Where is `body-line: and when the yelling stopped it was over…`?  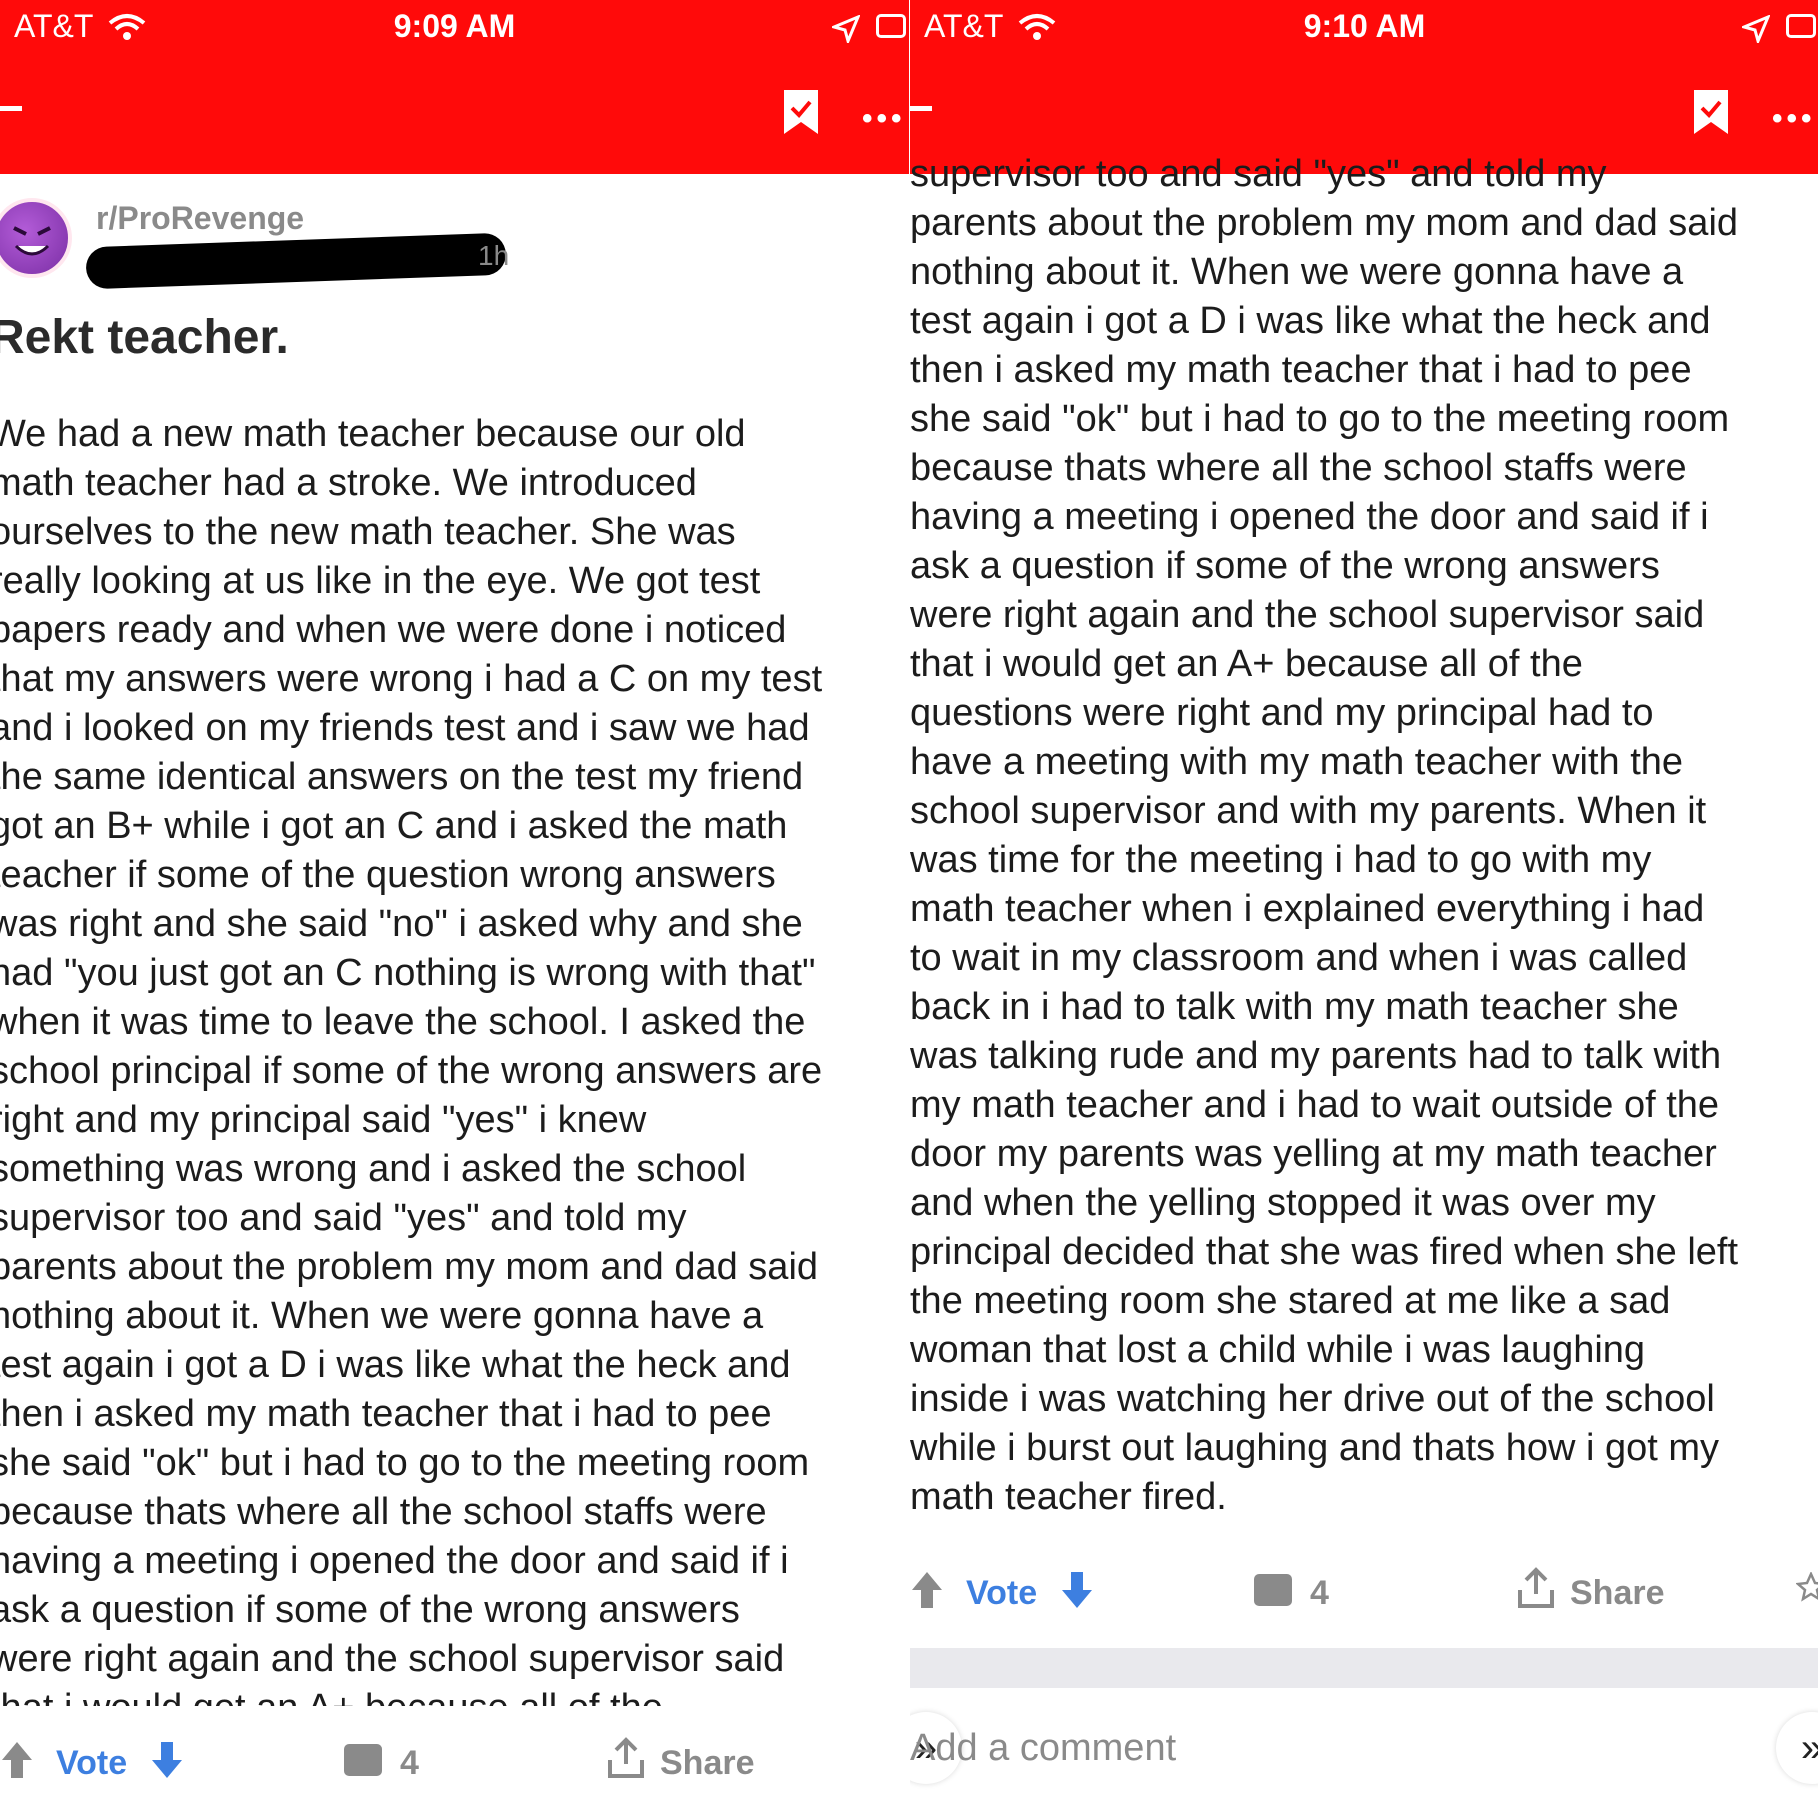 body-line: and when the yelling stopped it was over… is located at coordinates (1283, 1203).